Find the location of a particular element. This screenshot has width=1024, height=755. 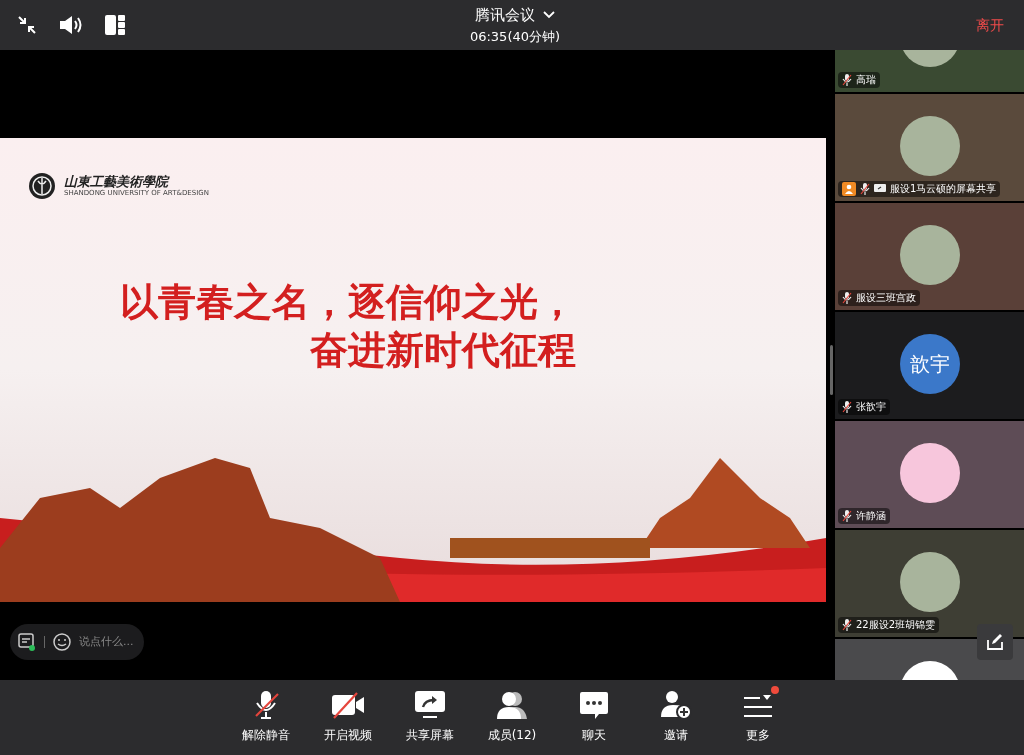

leave-button: 离开 is located at coordinates (990, 25).